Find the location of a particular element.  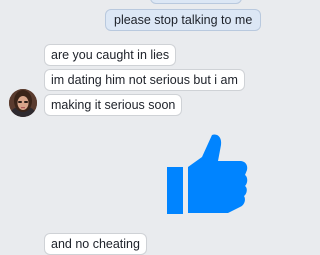

message-bubble-incoming: making it serious soon is located at coordinates (113, 105).